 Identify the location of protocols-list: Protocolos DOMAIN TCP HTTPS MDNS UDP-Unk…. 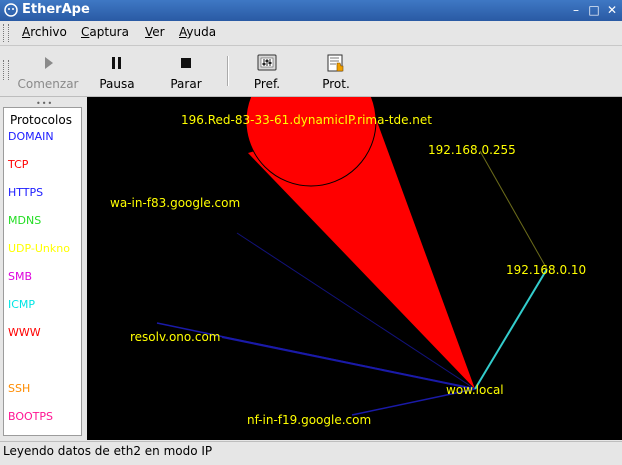
(42, 271).